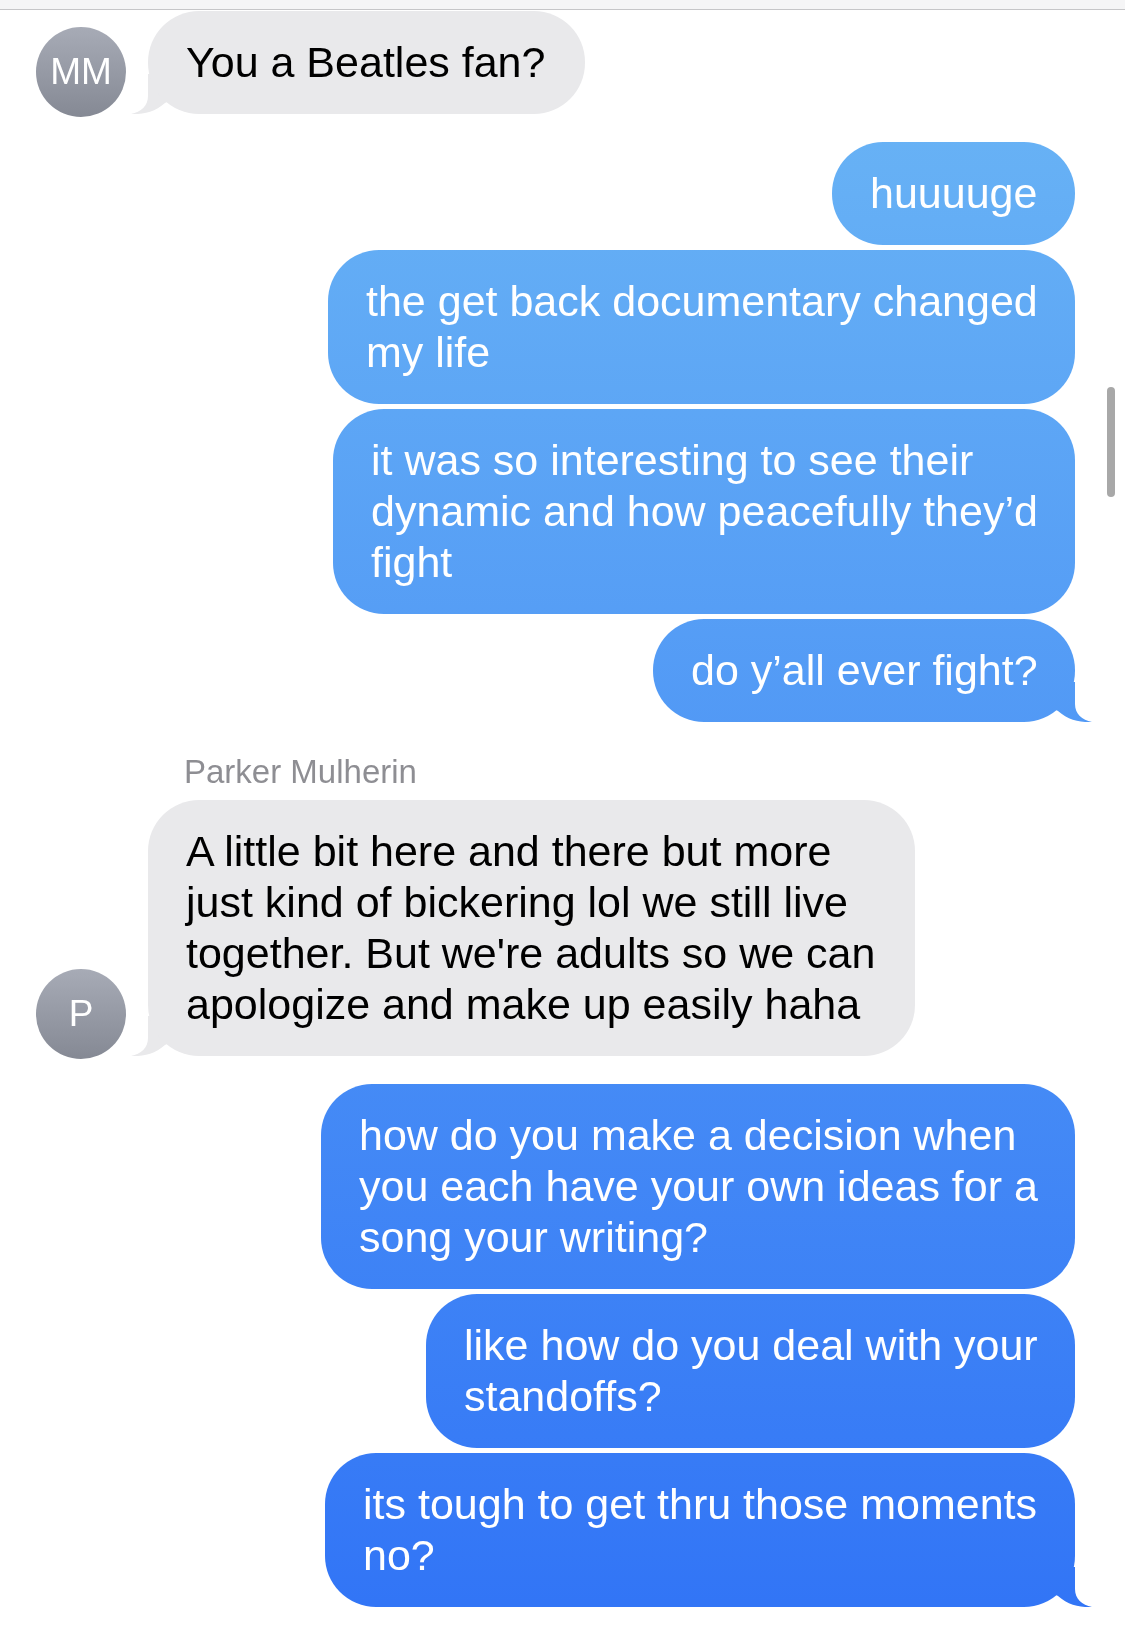  I want to click on message-bubble: its tough to get thru those moments no?, so click(700, 1530).